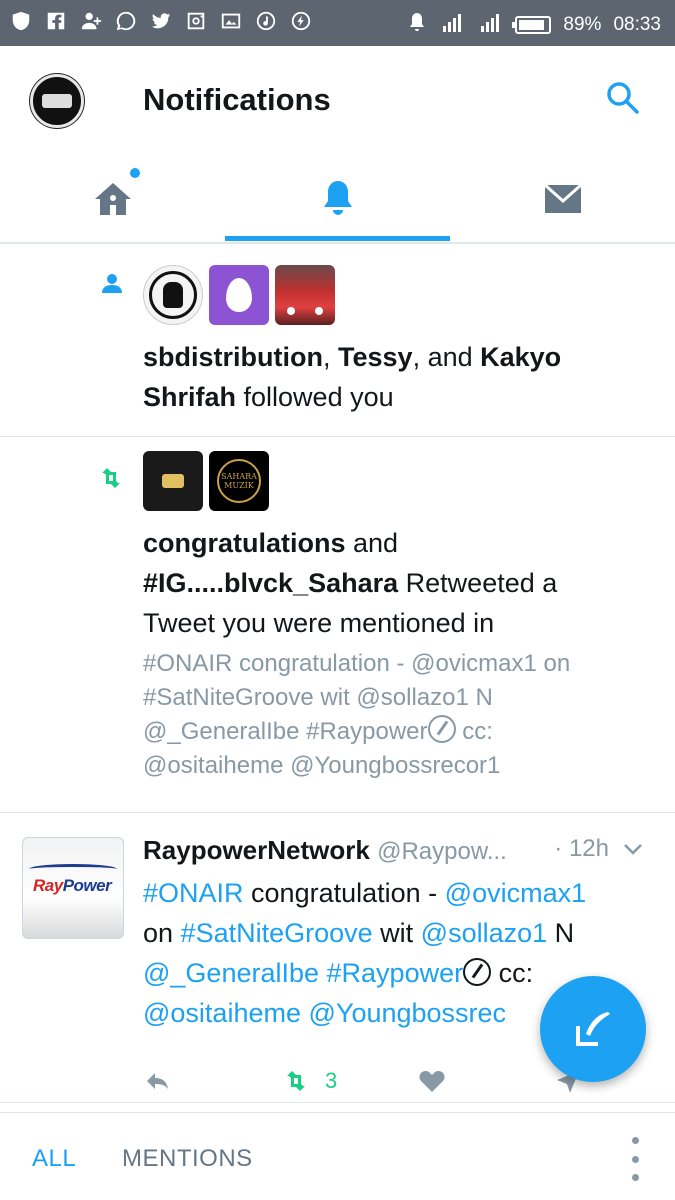 The image size is (675, 1200). I want to click on hashtag-link: #Raypower, so click(395, 973).